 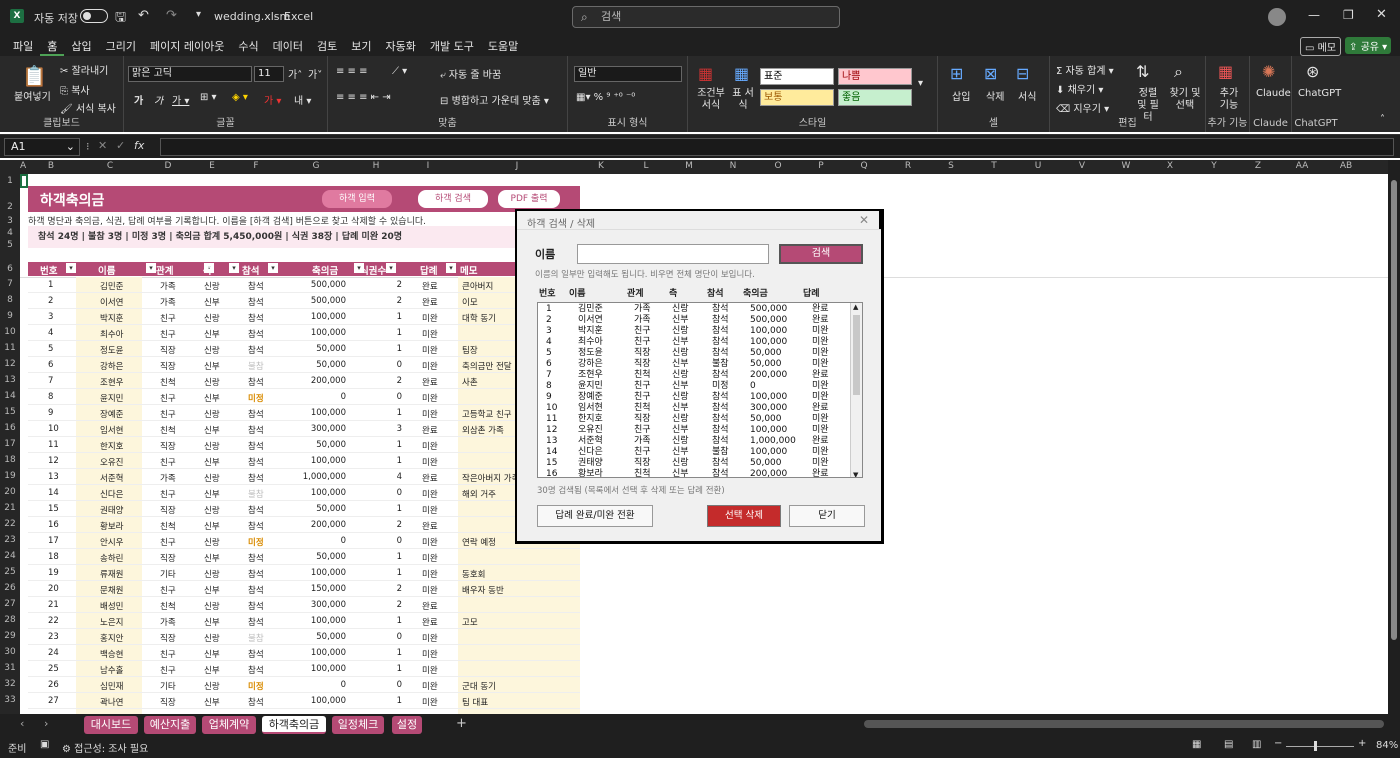 I want to click on menu-item: 도움말, so click(x=503, y=47).